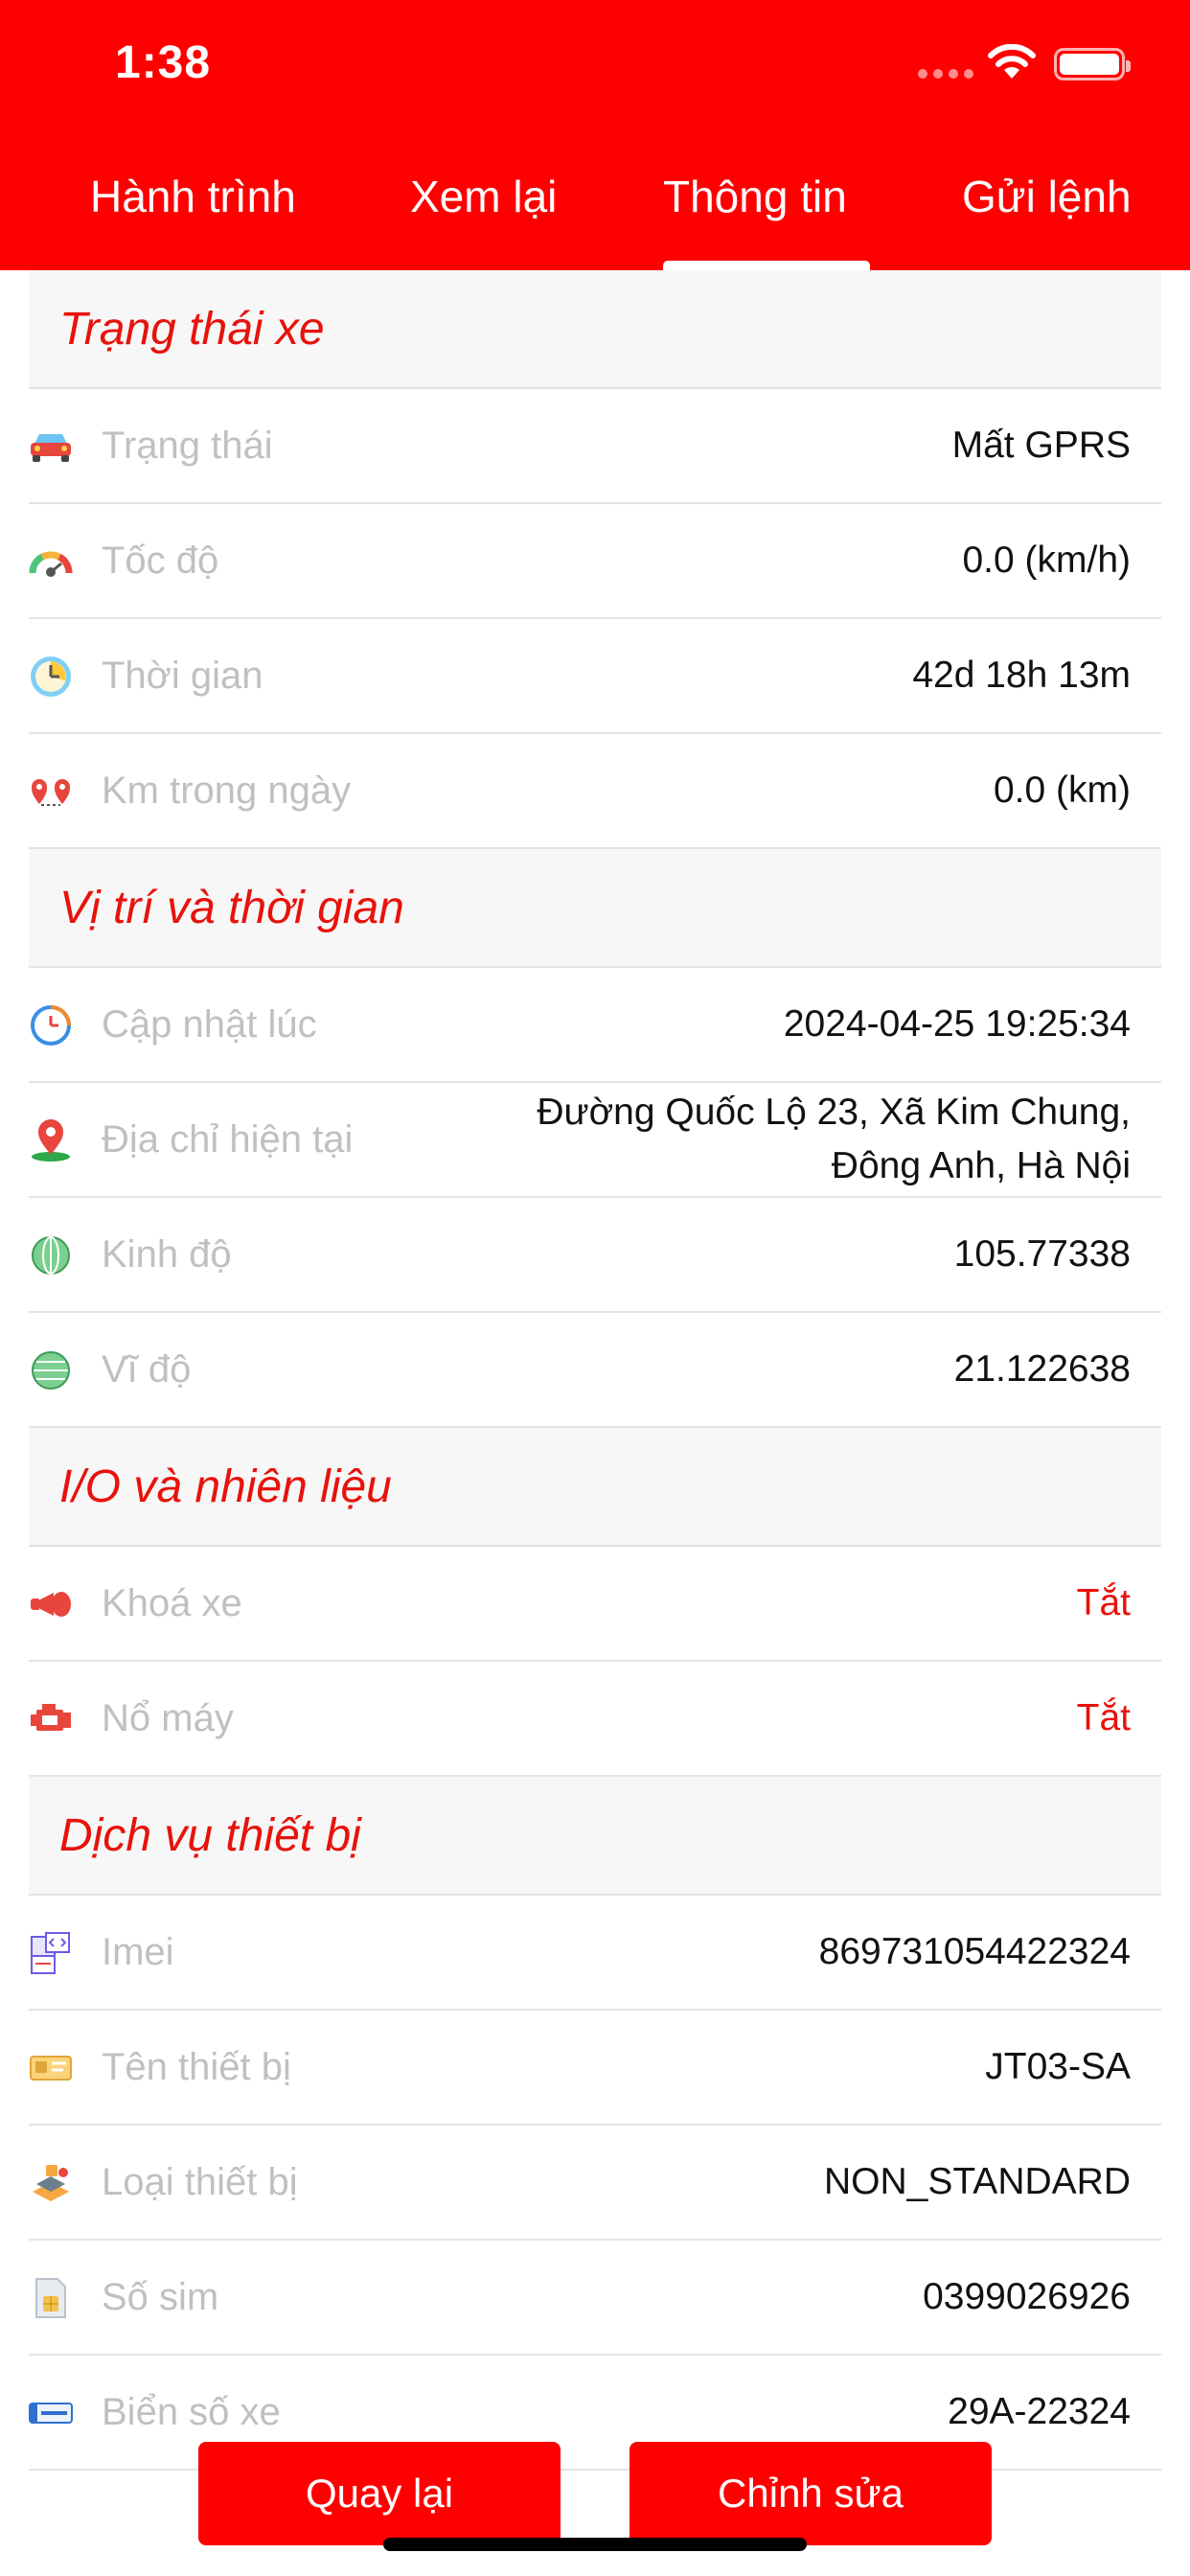 The image size is (1190, 2576). What do you see at coordinates (51, 1719) in the screenshot?
I see `engine-icon` at bounding box center [51, 1719].